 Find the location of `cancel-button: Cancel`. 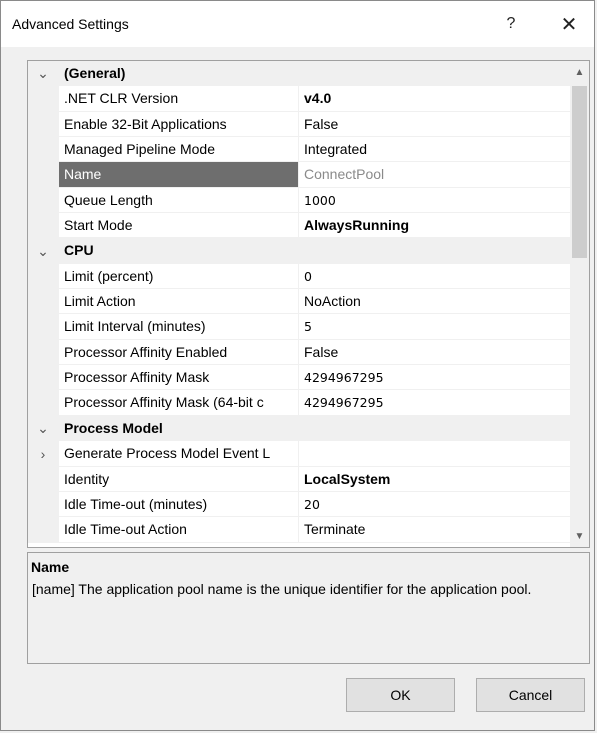

cancel-button: Cancel is located at coordinates (530, 695).